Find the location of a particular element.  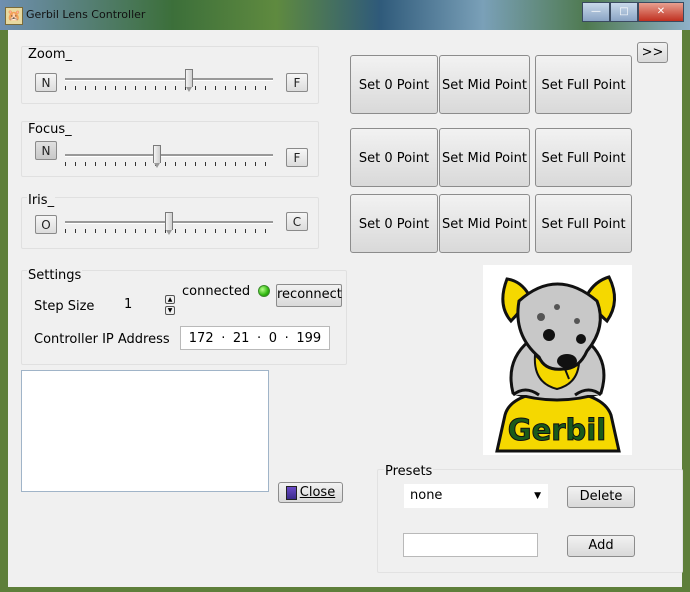

logo-text: Gerbil is located at coordinates (557, 430).